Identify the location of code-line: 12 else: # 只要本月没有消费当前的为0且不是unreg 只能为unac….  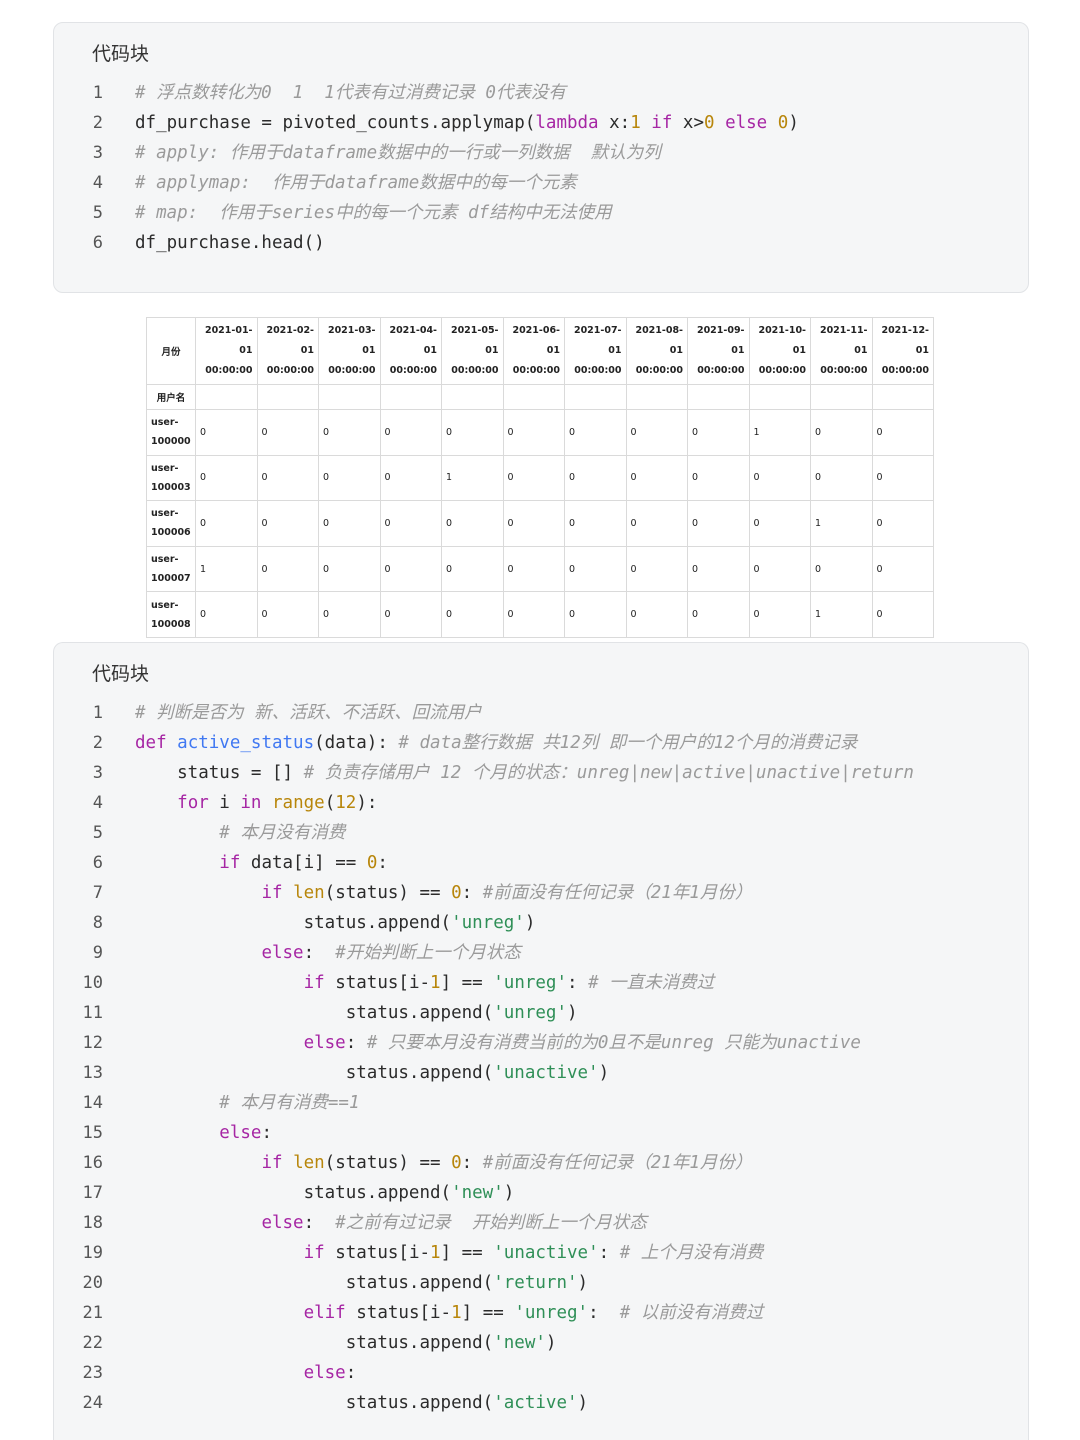
(541, 1043).